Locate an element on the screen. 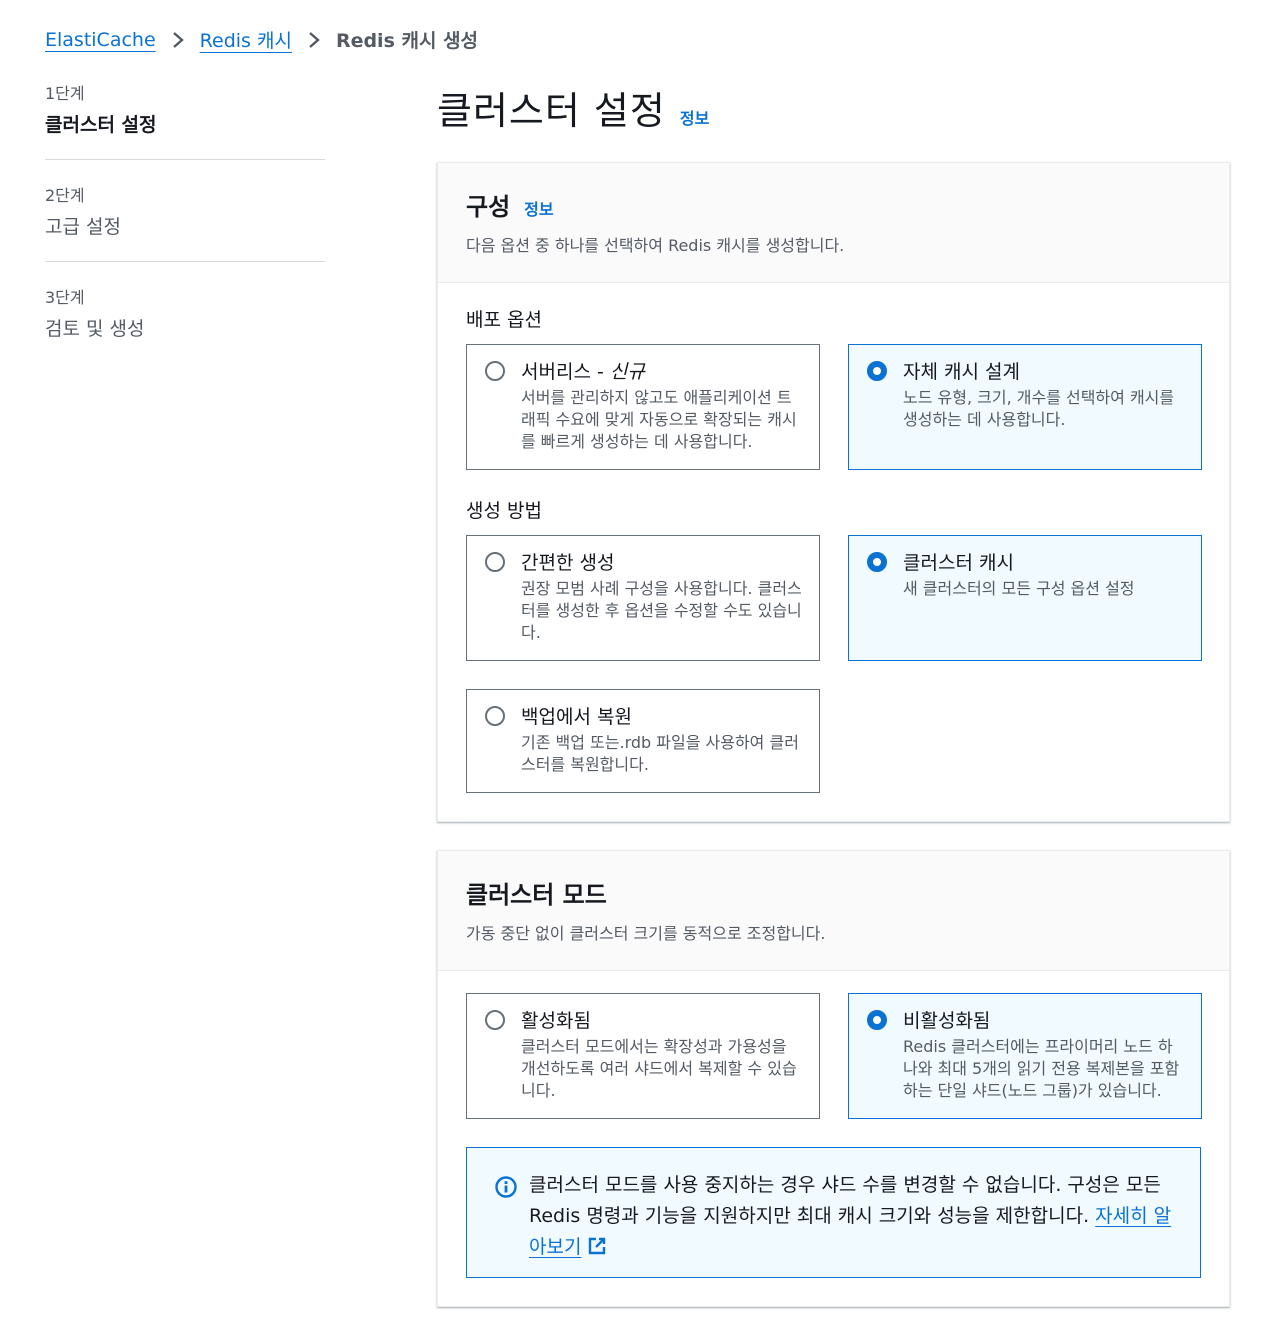 This screenshot has height=1335, width=1277. step-number: 3단계 is located at coordinates (65, 297).